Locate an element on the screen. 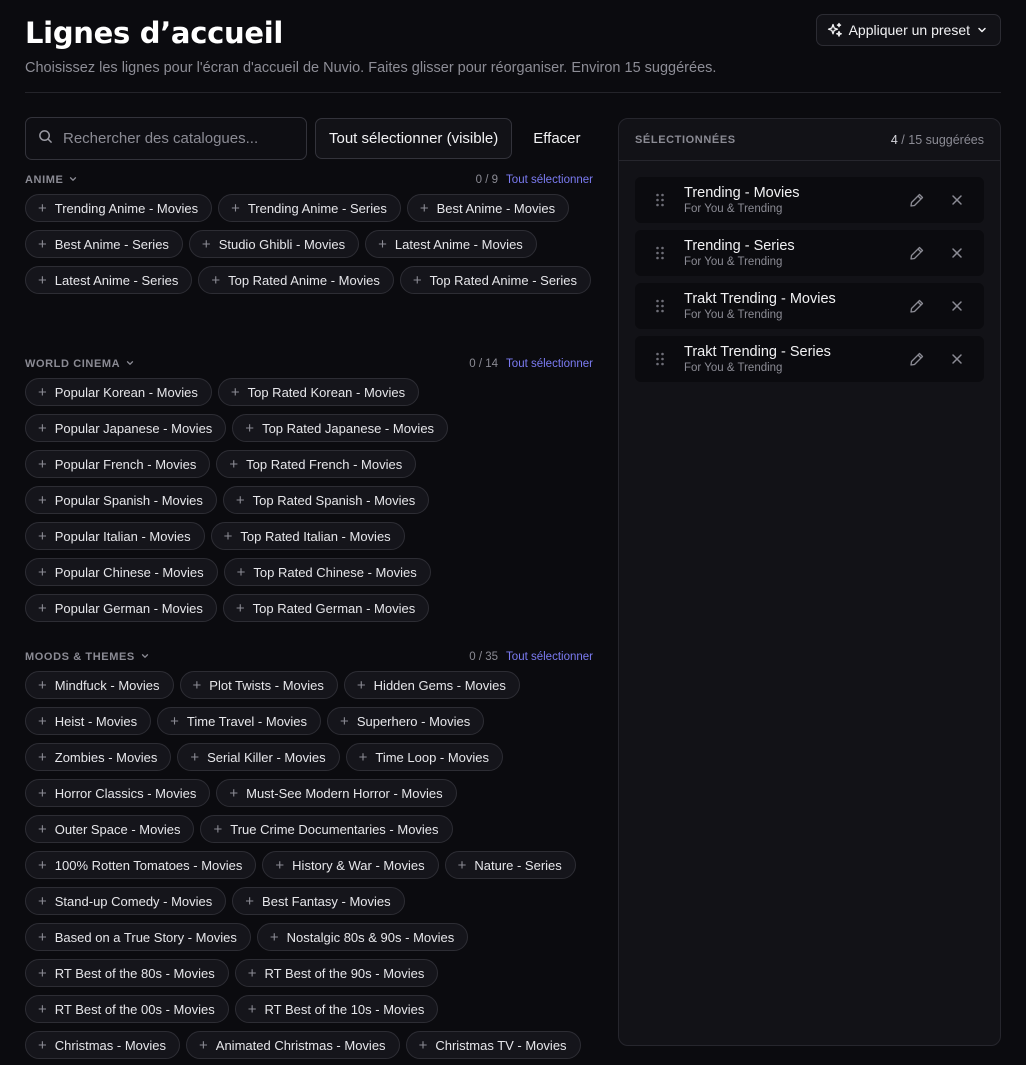 This screenshot has height=1065, width=1026. catalog-chip: + Time Travel - Movies is located at coordinates (239, 721).